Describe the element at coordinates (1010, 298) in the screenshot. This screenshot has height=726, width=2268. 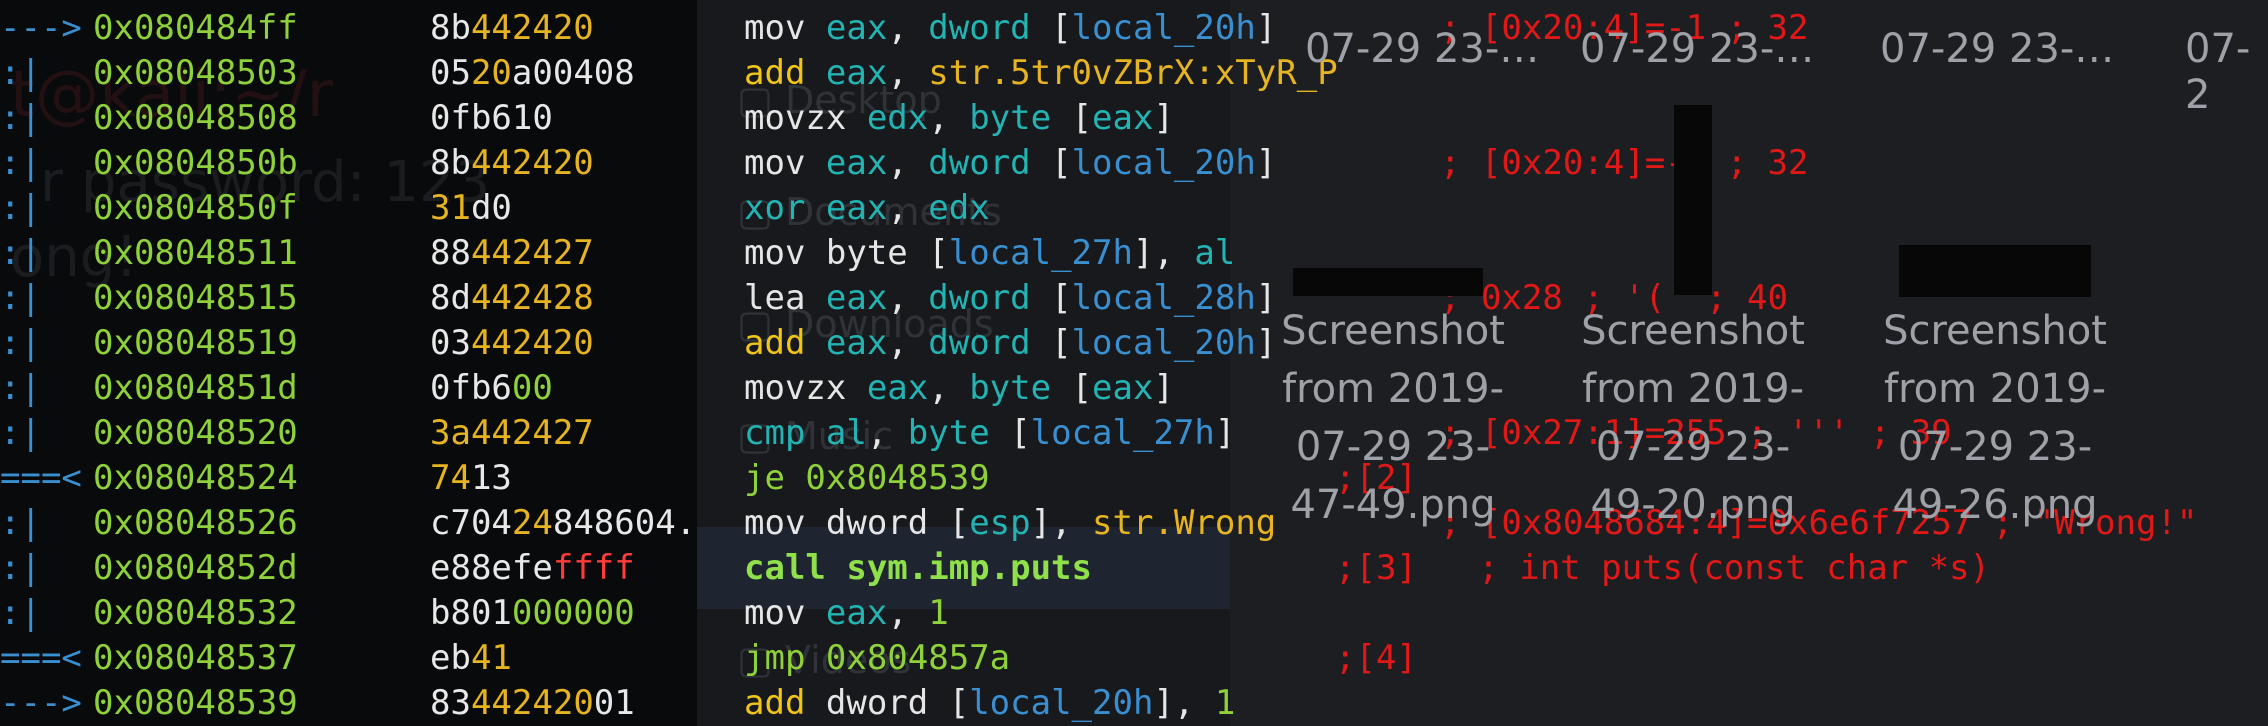
I see `instruction-text: lea eax, dword [local_28h]` at that location.